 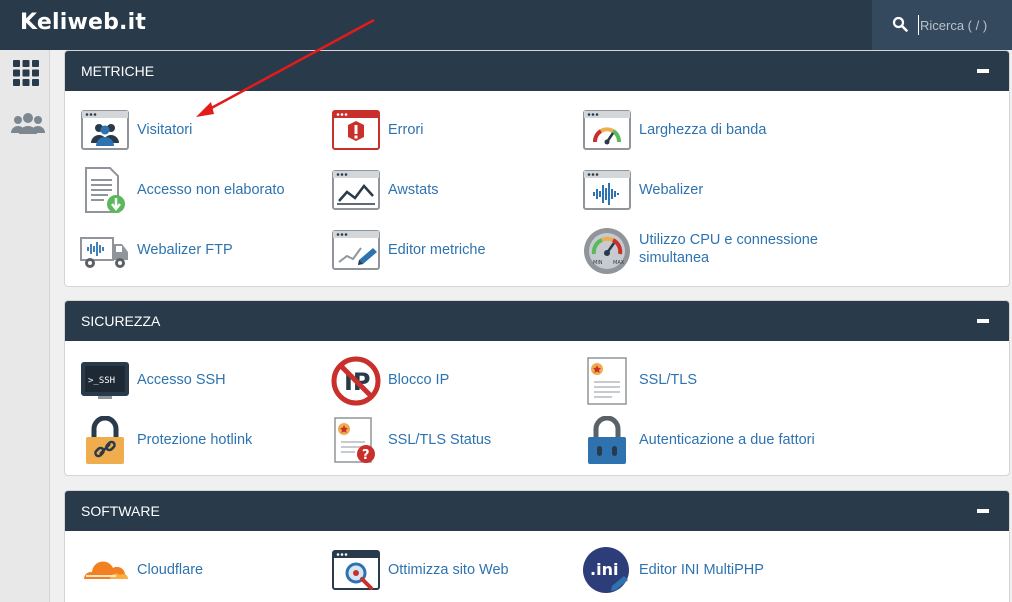 I want to click on raw-access-icon, so click(x=105, y=190).